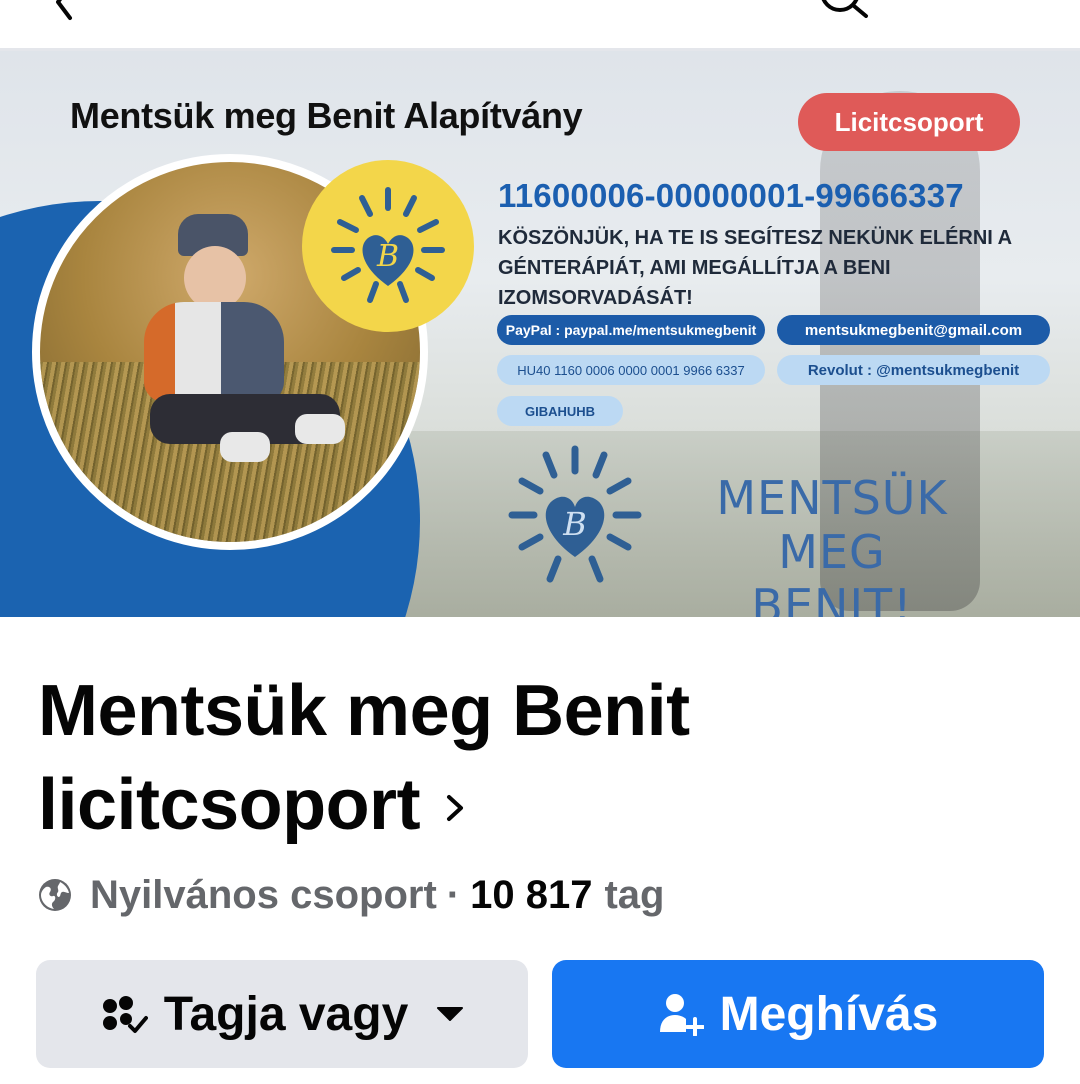 The width and height of the screenshot is (1080, 1084). Describe the element at coordinates (829, 1014) in the screenshot. I see `invite-button-label: Meghívás` at that location.